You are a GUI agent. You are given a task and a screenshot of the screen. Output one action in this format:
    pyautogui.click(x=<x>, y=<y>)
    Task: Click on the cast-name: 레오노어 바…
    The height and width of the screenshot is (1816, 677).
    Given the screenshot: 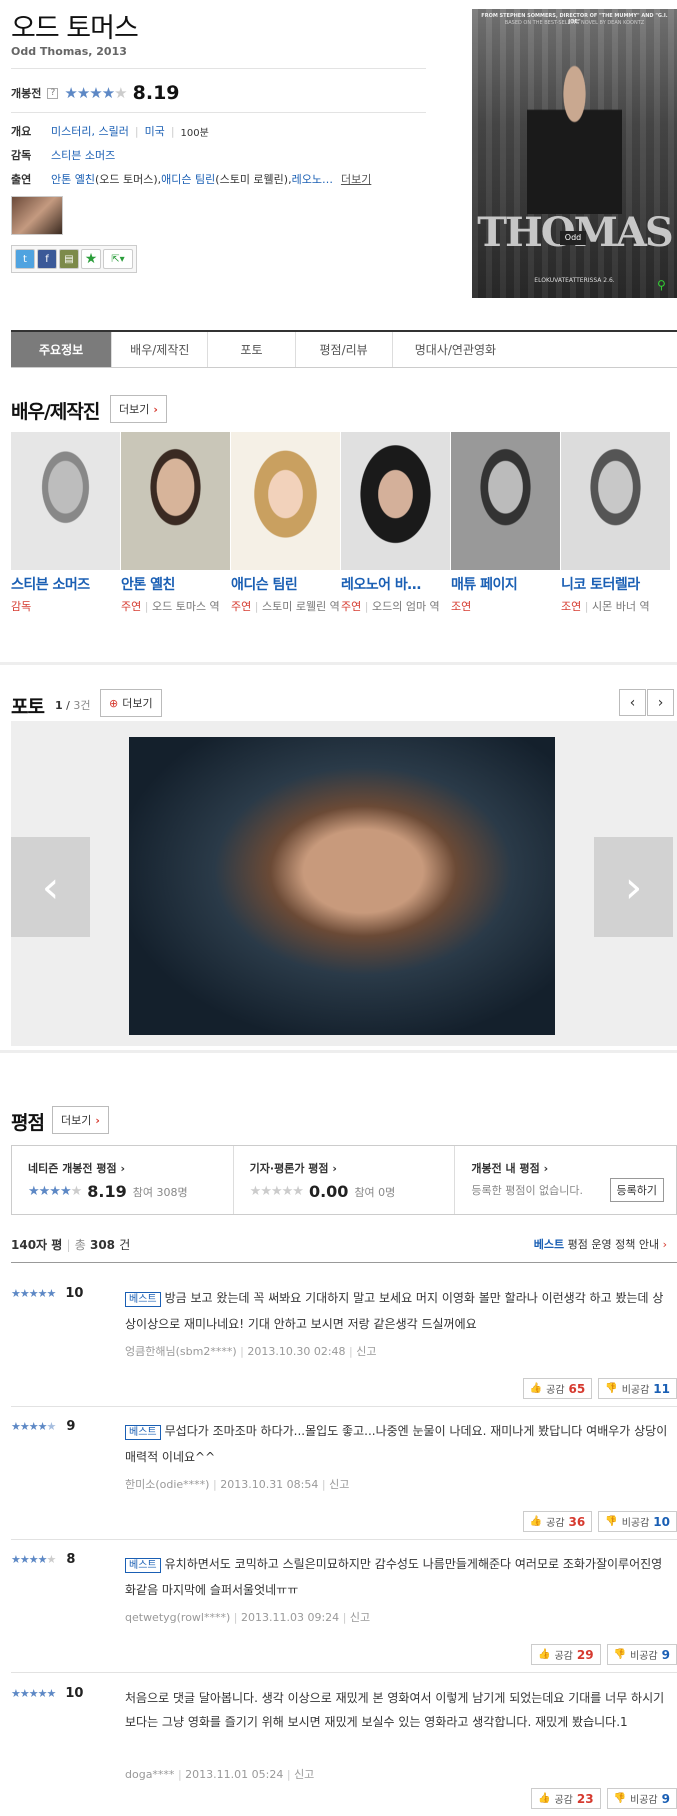 What is the action you would take?
    pyautogui.click(x=395, y=584)
    